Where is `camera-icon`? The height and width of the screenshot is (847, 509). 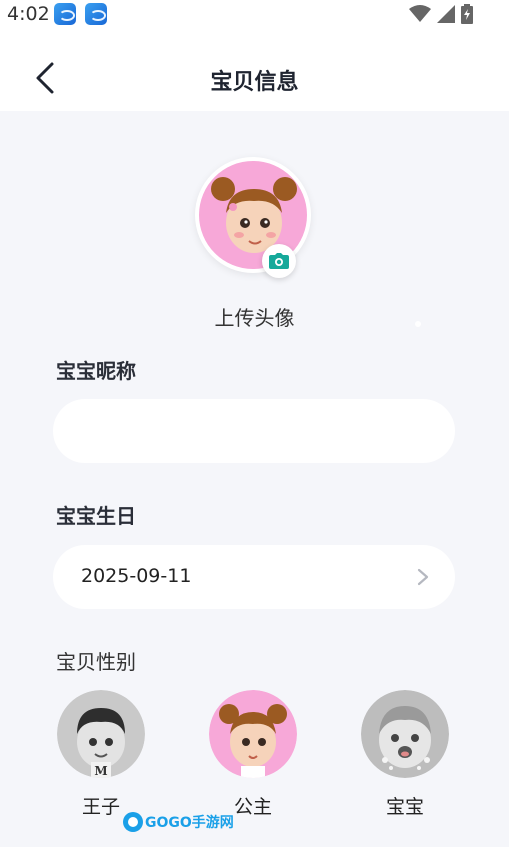
camera-icon is located at coordinates (279, 261).